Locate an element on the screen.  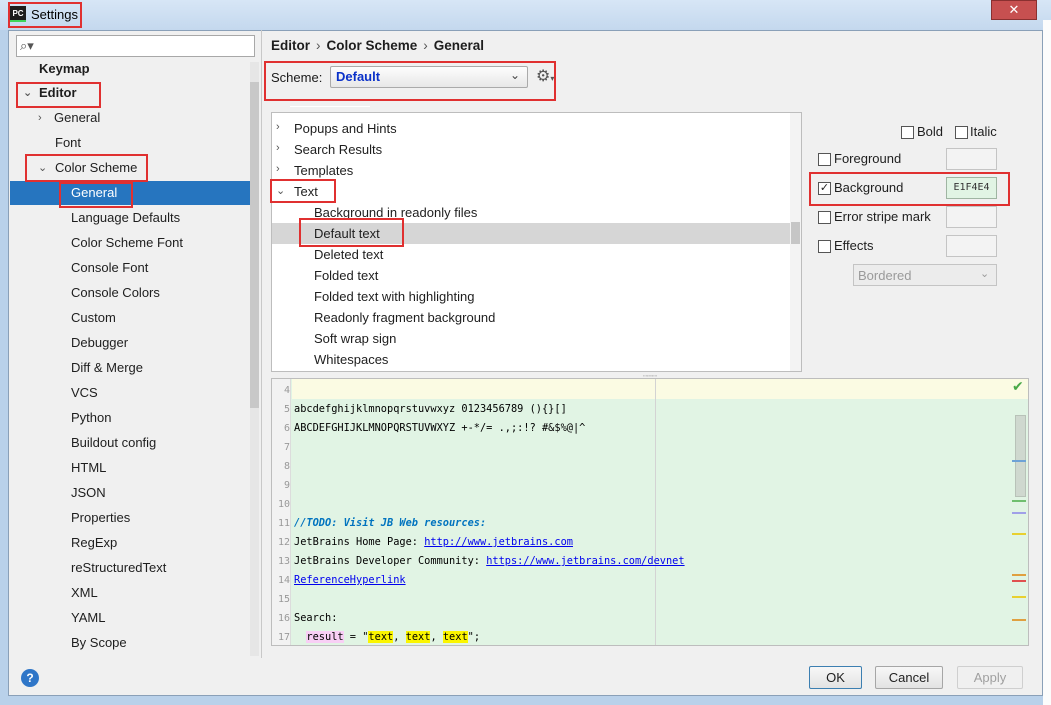
sidebar-item-debugger: Debugger is located at coordinates (130, 343).